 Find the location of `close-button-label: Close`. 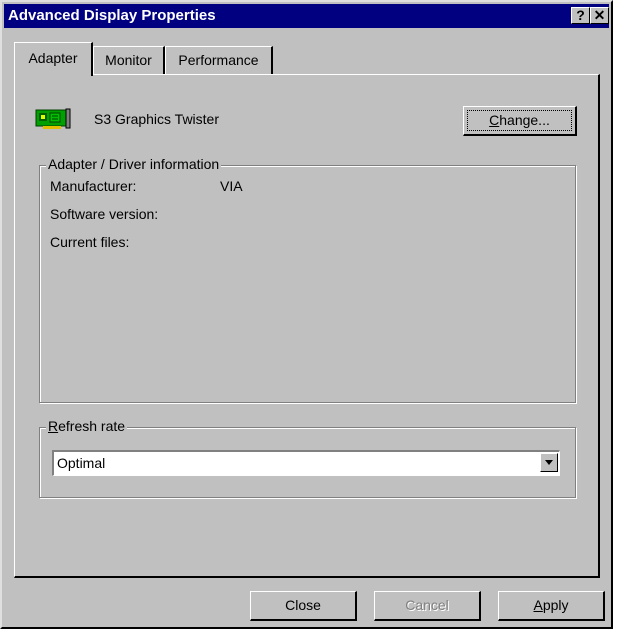

close-button-label: Close is located at coordinates (303, 605).